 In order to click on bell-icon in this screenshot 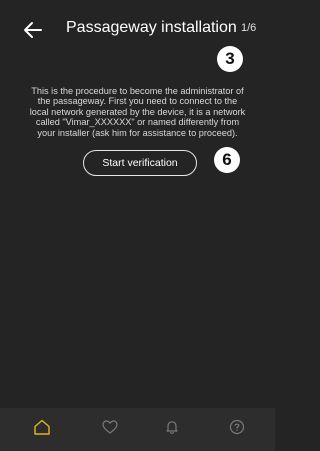, I will do `click(172, 429)`.